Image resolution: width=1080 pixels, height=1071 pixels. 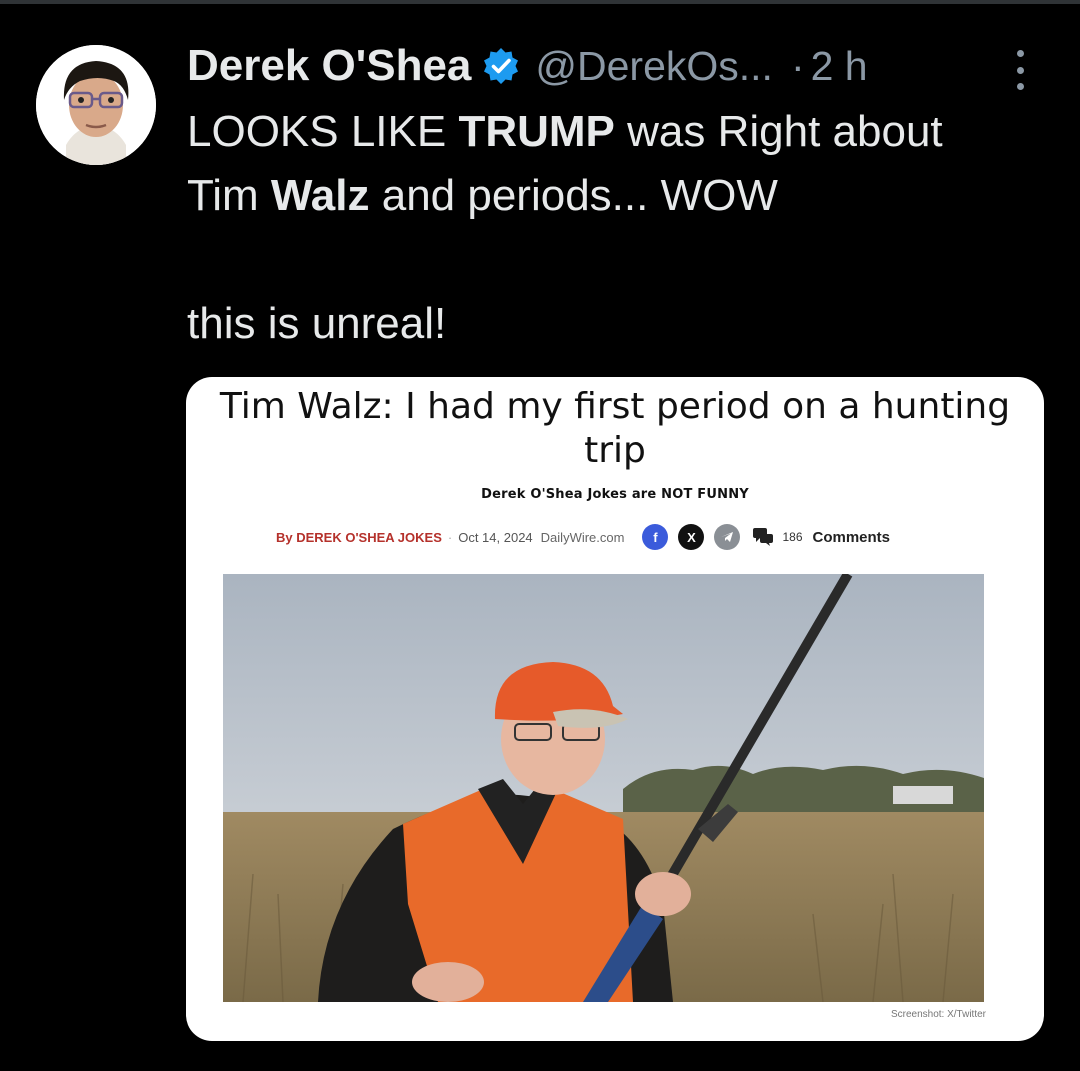 I want to click on article-site: DailyWire.com, so click(x=582, y=537).